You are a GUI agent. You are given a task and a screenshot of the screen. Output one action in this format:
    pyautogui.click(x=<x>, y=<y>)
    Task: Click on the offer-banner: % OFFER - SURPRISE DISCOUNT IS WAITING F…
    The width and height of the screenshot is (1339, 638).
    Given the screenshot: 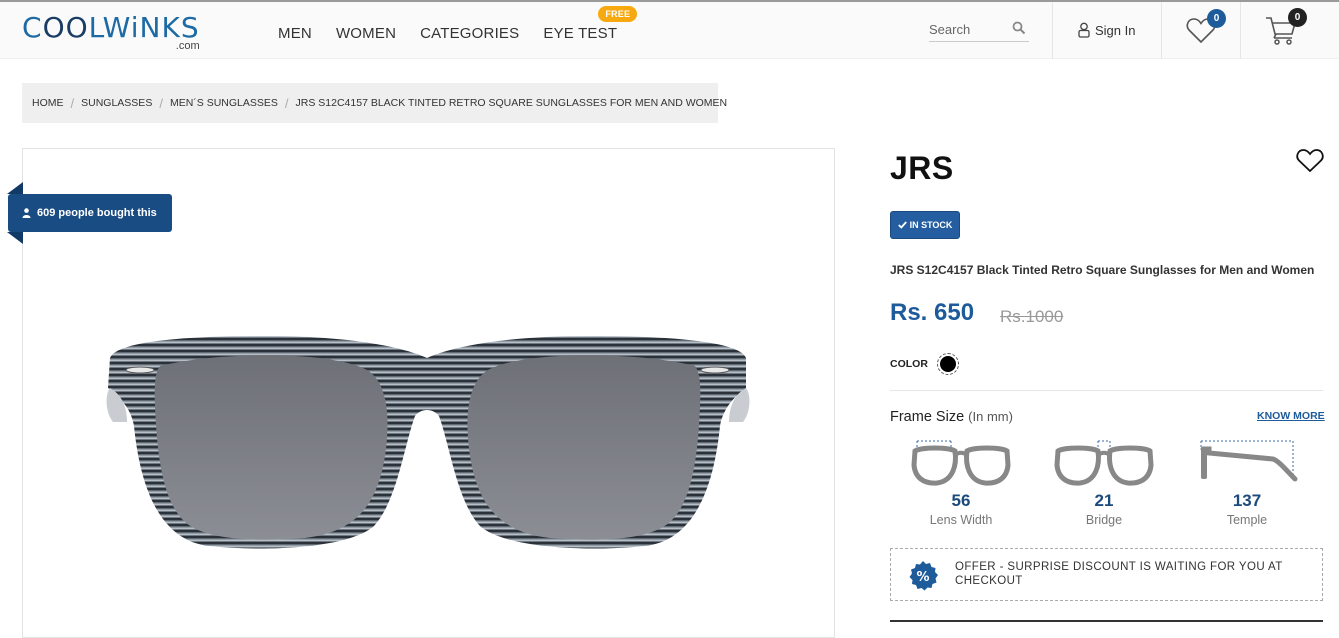 What is the action you would take?
    pyautogui.click(x=1106, y=574)
    